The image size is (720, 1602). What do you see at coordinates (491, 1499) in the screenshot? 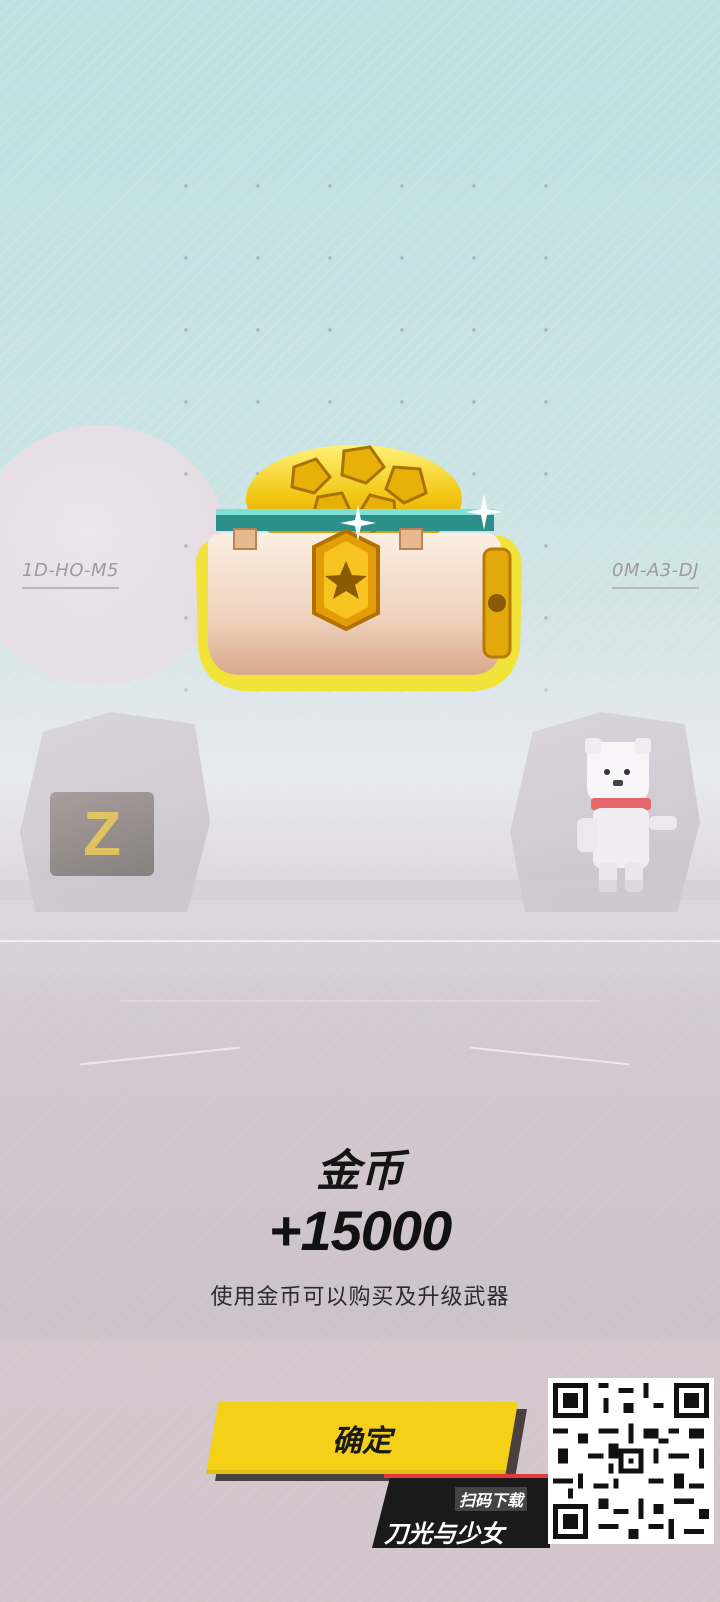
I see `promo-scan-label: 扫码下载` at bounding box center [491, 1499].